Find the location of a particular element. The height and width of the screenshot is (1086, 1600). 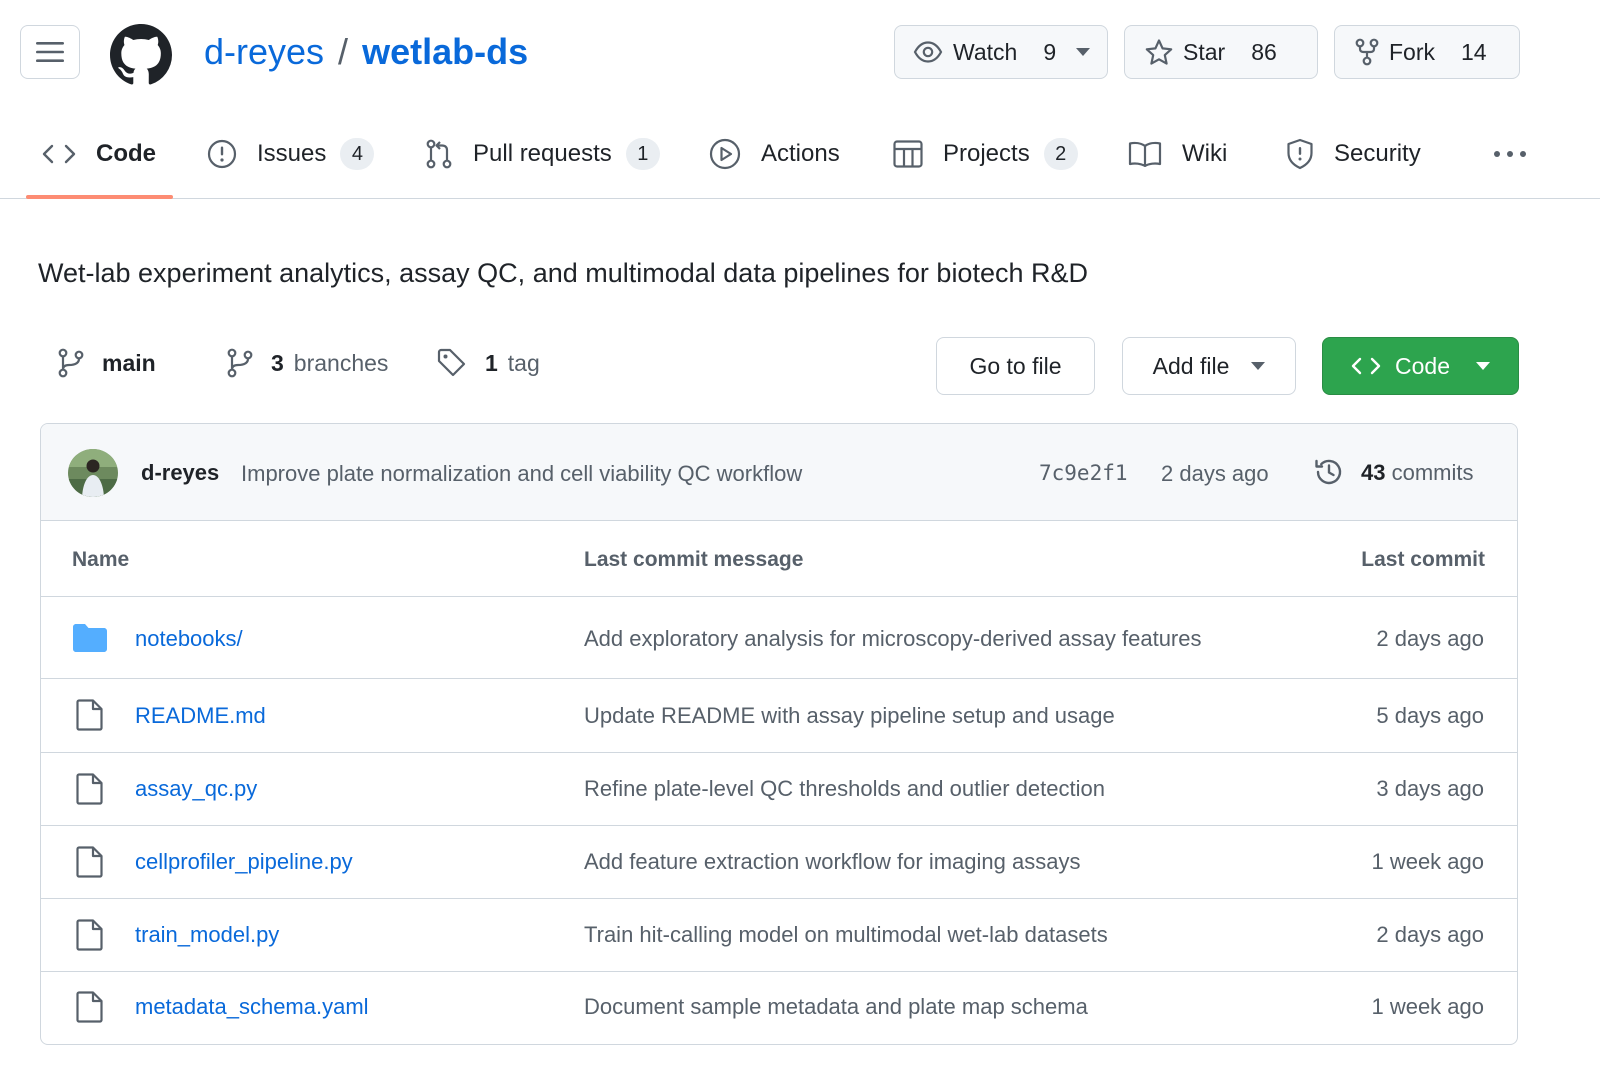

tab-projects-count: 2 is located at coordinates (1060, 154).